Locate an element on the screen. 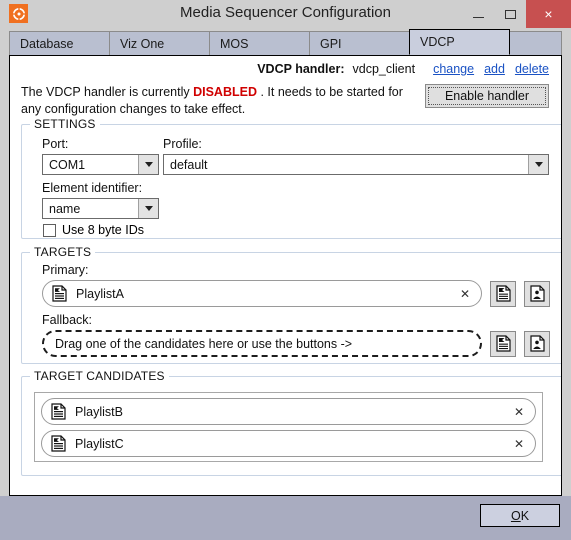  tab-strip: Database Viz One MOS GPI VDCP is located at coordinates (285, 41).